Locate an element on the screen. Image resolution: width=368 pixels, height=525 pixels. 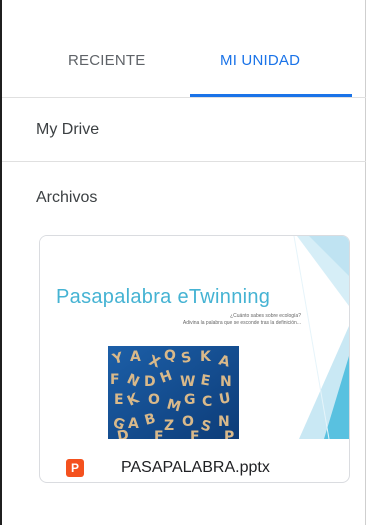
powerpoint-icon: P is located at coordinates (75, 468).